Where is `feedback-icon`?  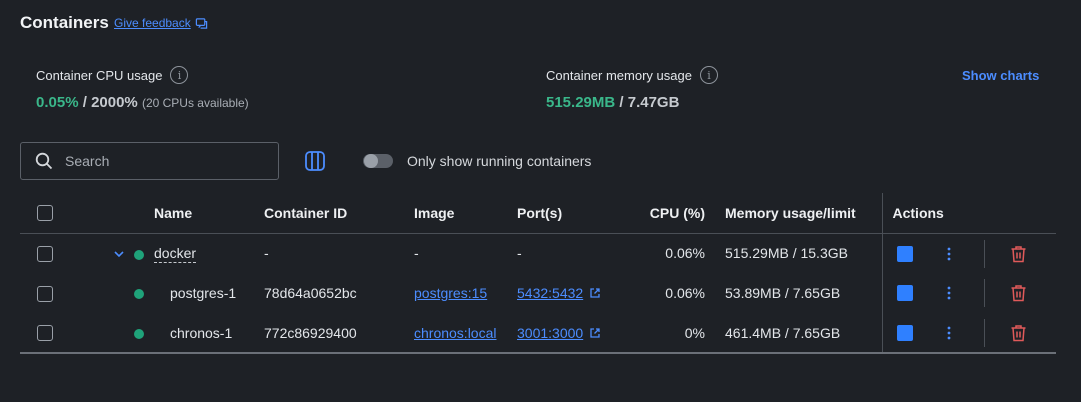
feedback-icon is located at coordinates (201, 23).